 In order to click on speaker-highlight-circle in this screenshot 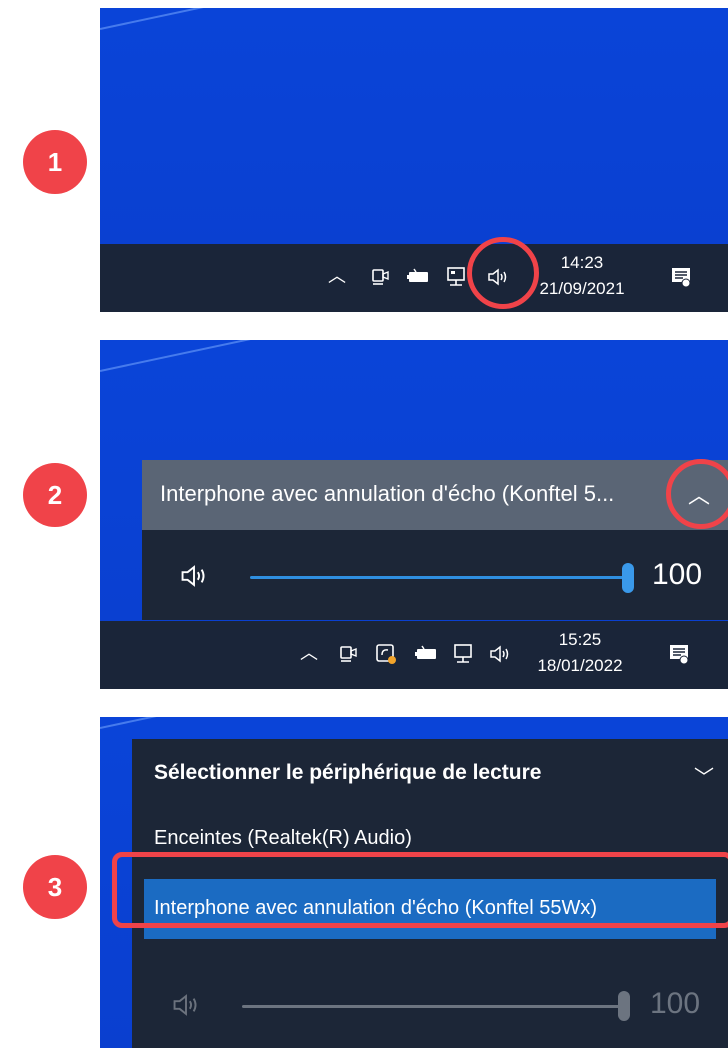, I will do `click(503, 273)`.